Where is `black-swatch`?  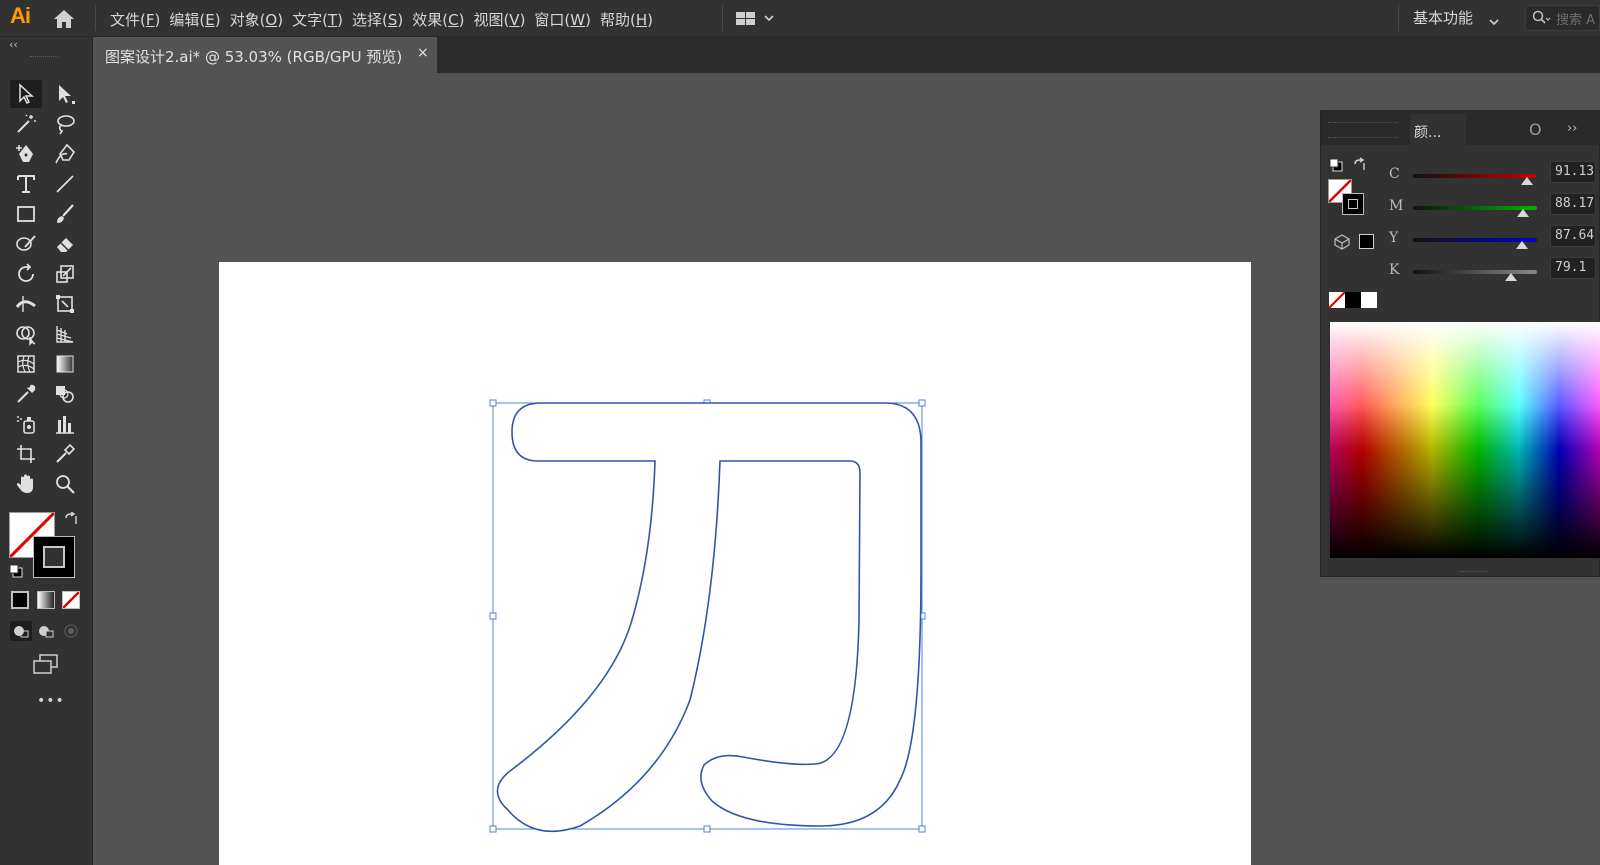 black-swatch is located at coordinates (1353, 300).